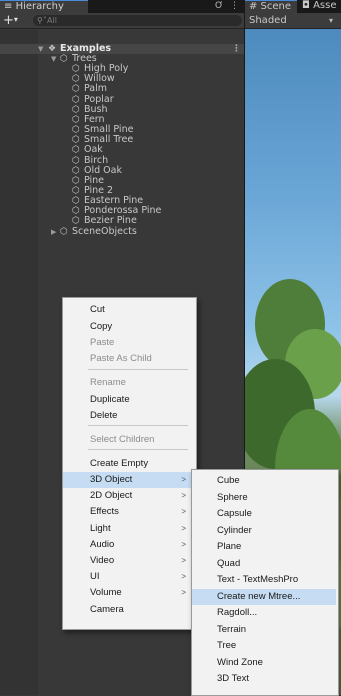 This screenshot has width=341, height=696. Describe the element at coordinates (122, 180) in the screenshot. I see `hierarchy-item: ⬡ Pine` at that location.